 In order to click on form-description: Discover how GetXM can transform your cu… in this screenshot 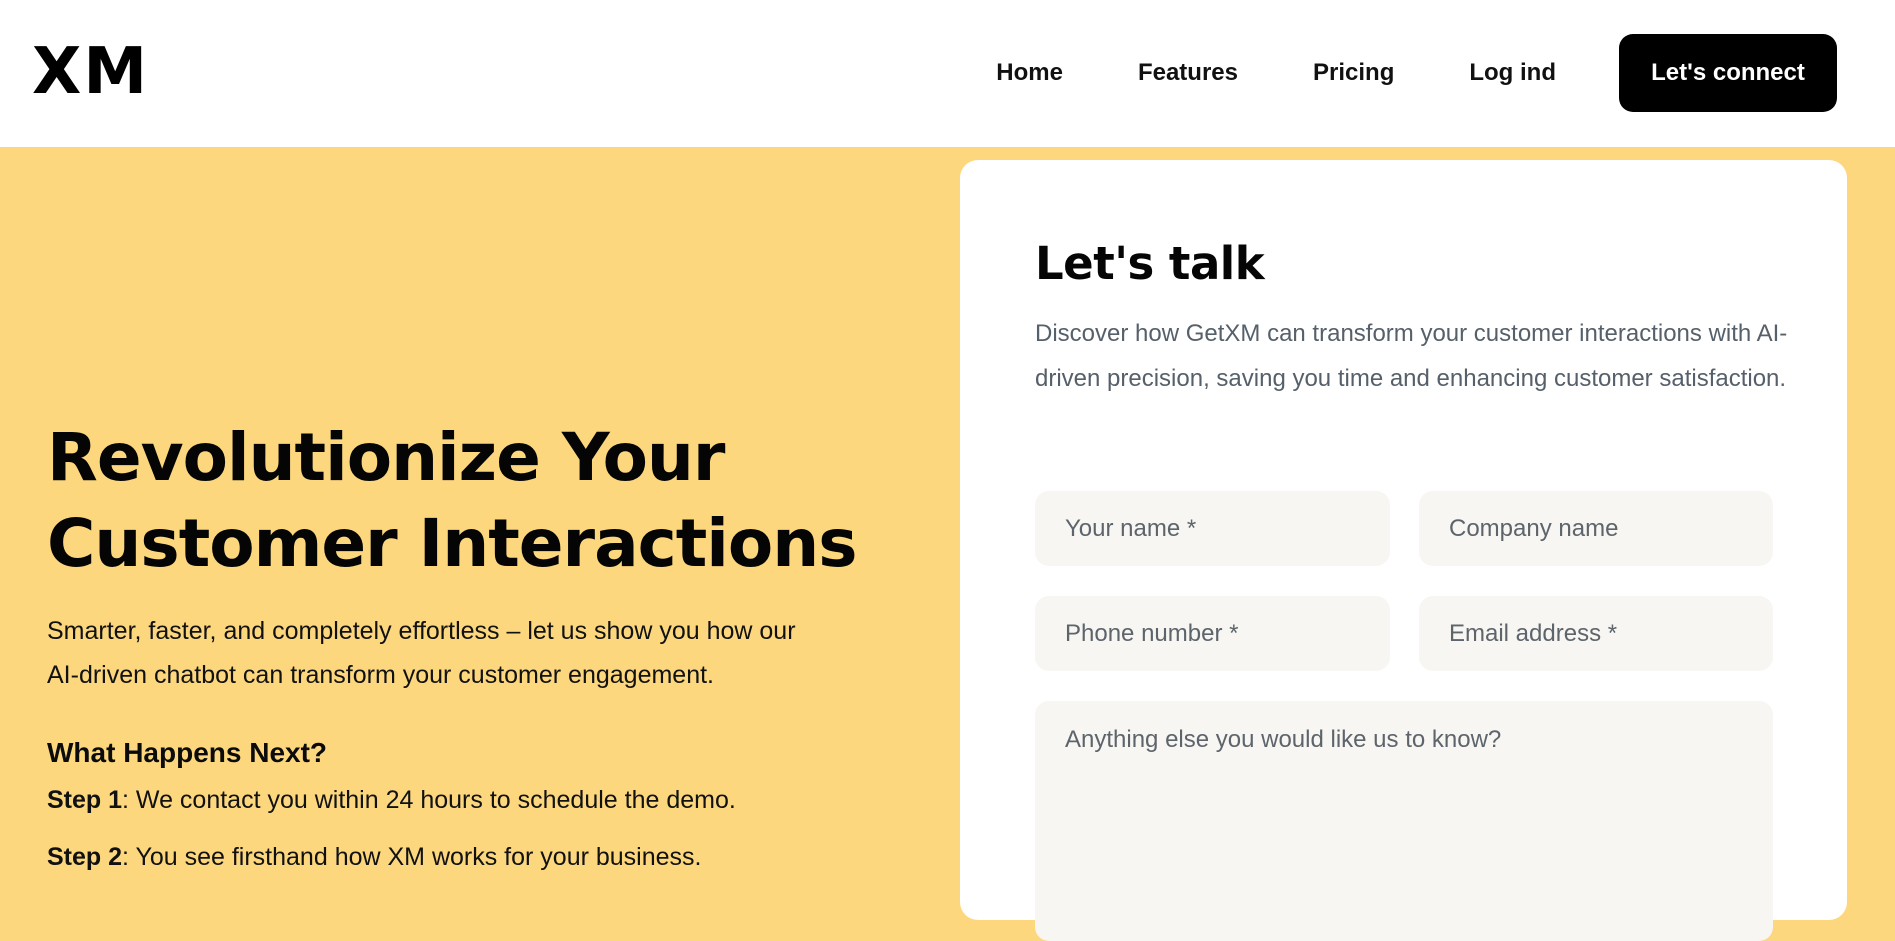, I will do `click(1411, 356)`.